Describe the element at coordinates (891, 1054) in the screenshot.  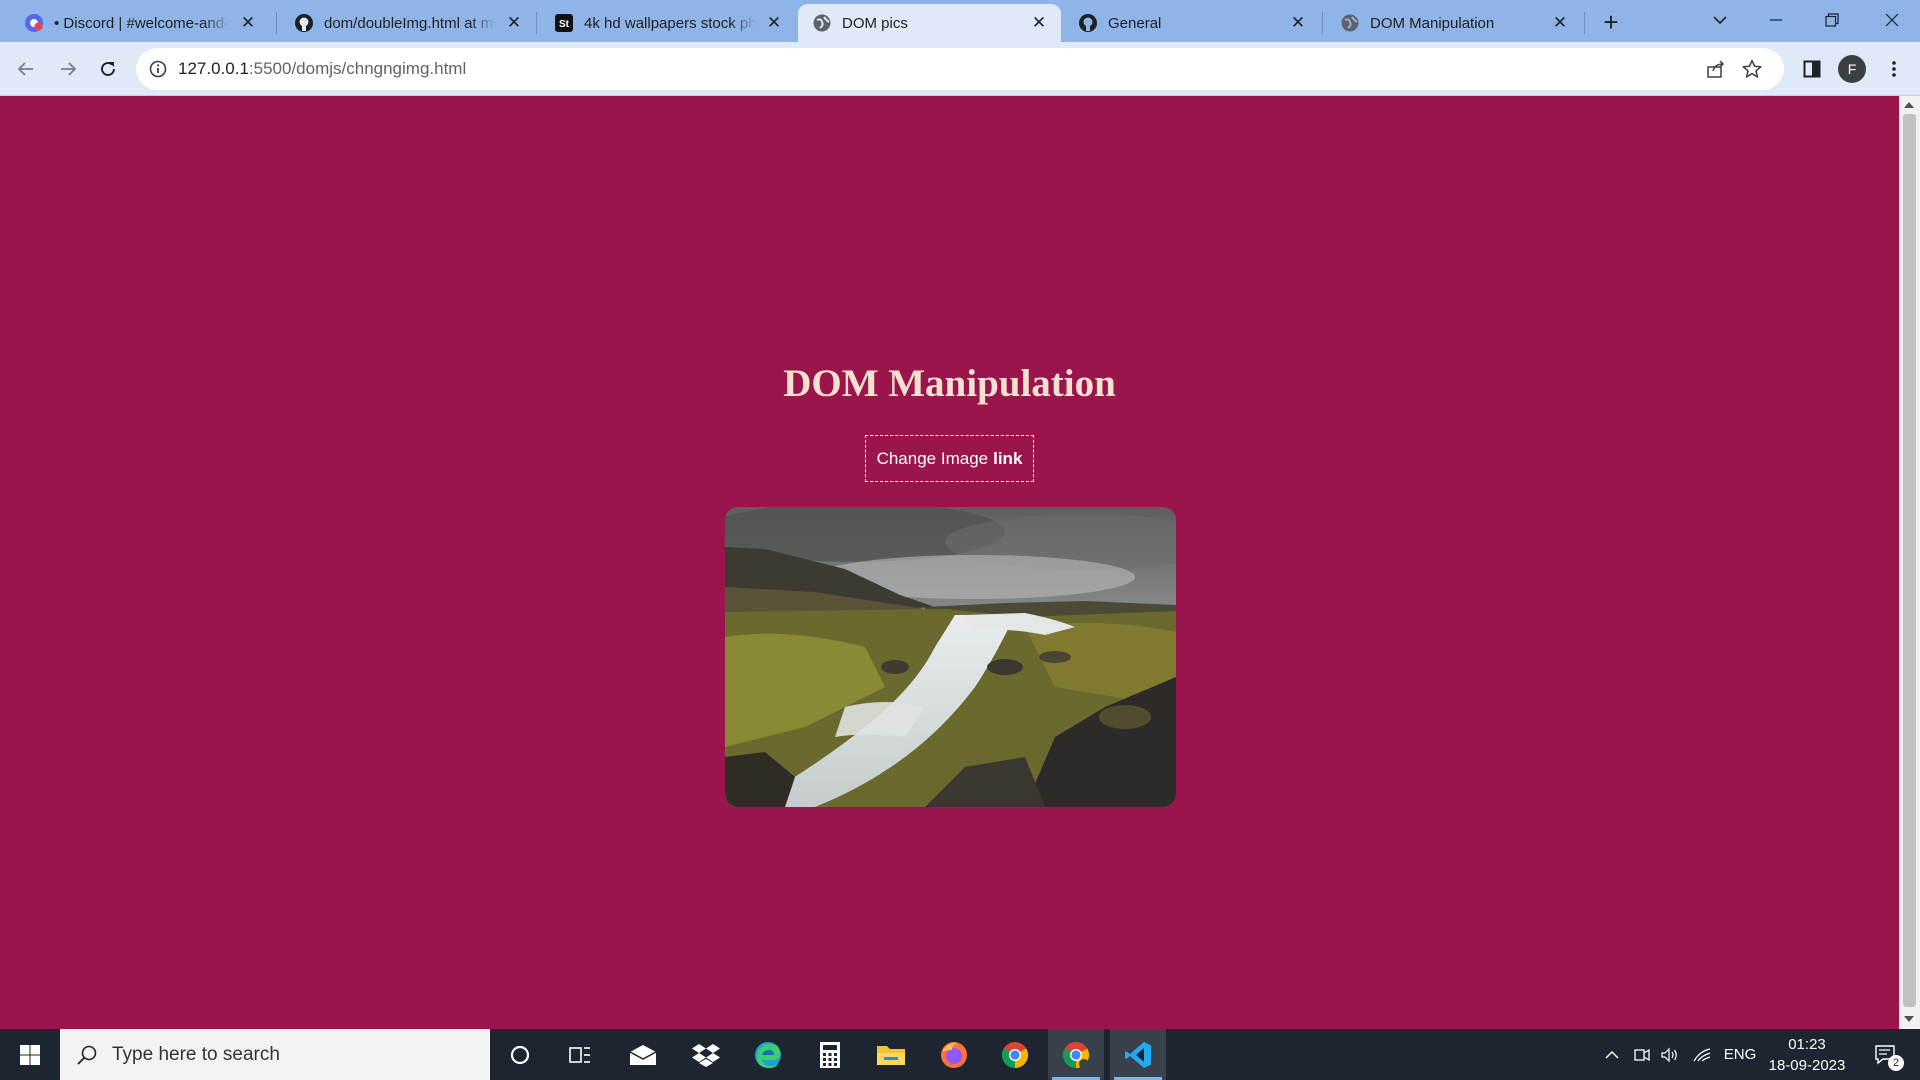
I see `file-explorer-icon` at that location.